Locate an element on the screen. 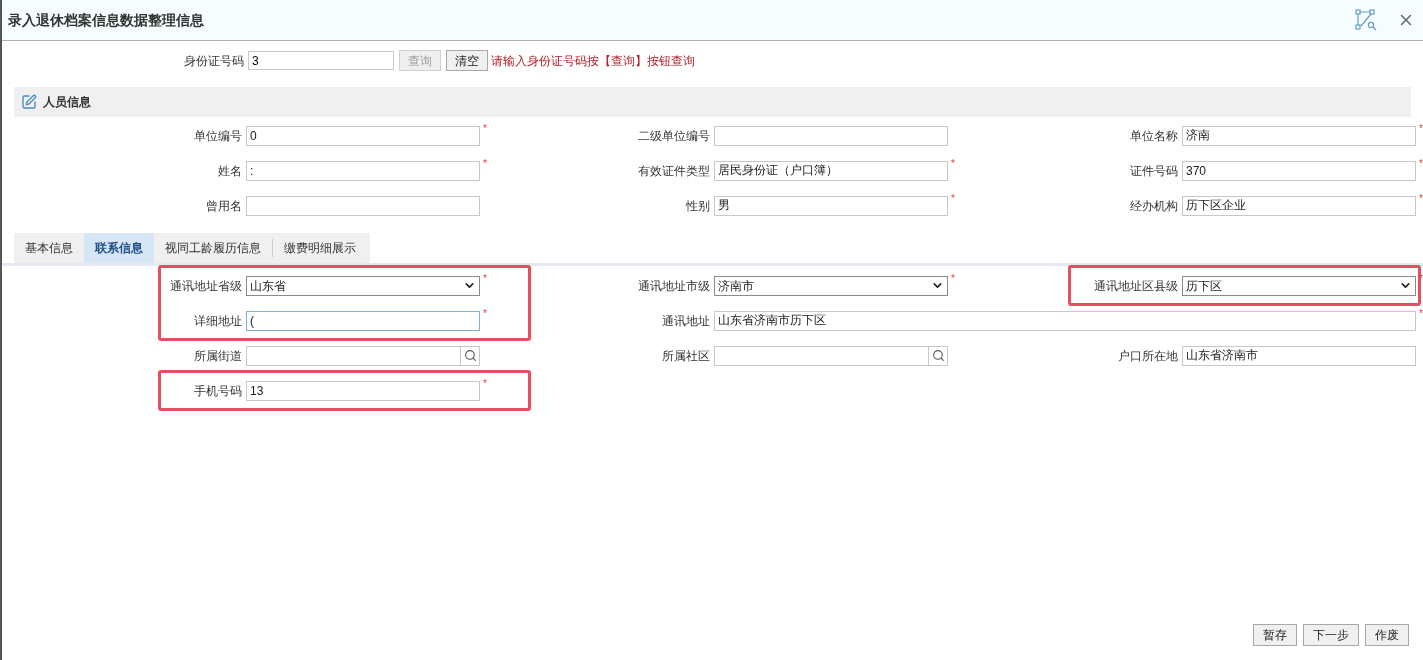  field-label: 通讯地址市级 is located at coordinates (674, 286).